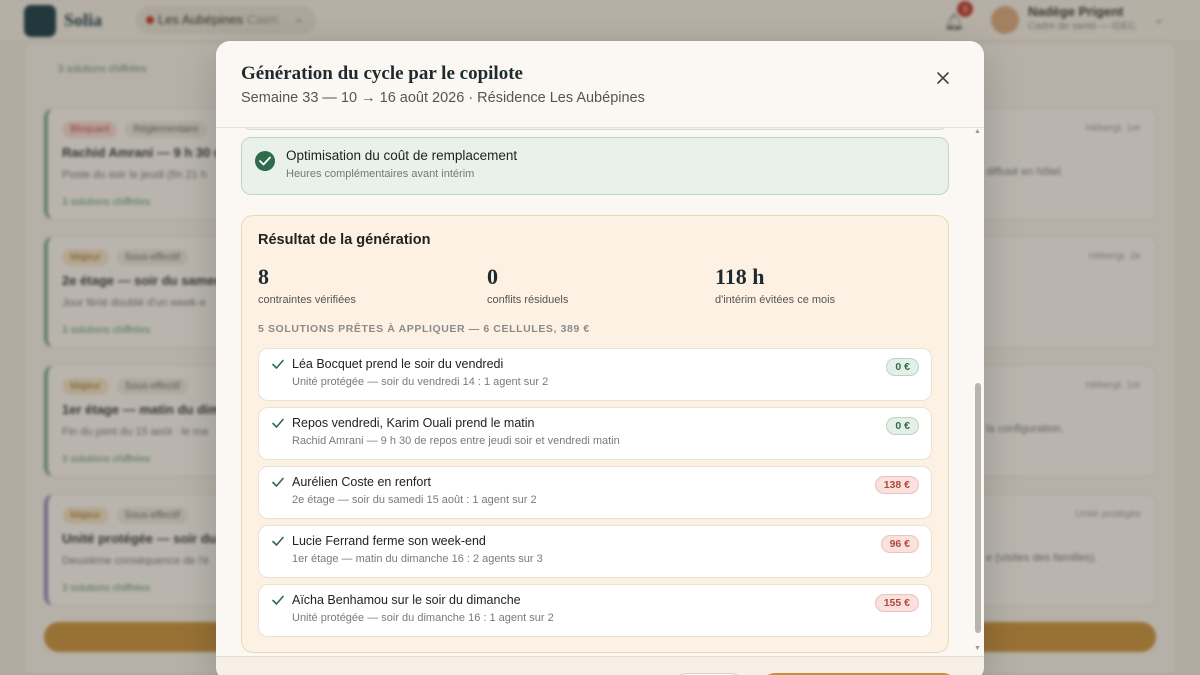  Describe the element at coordinates (977, 131) in the screenshot. I see `scroll-up-arrow-icon: ▲` at that location.